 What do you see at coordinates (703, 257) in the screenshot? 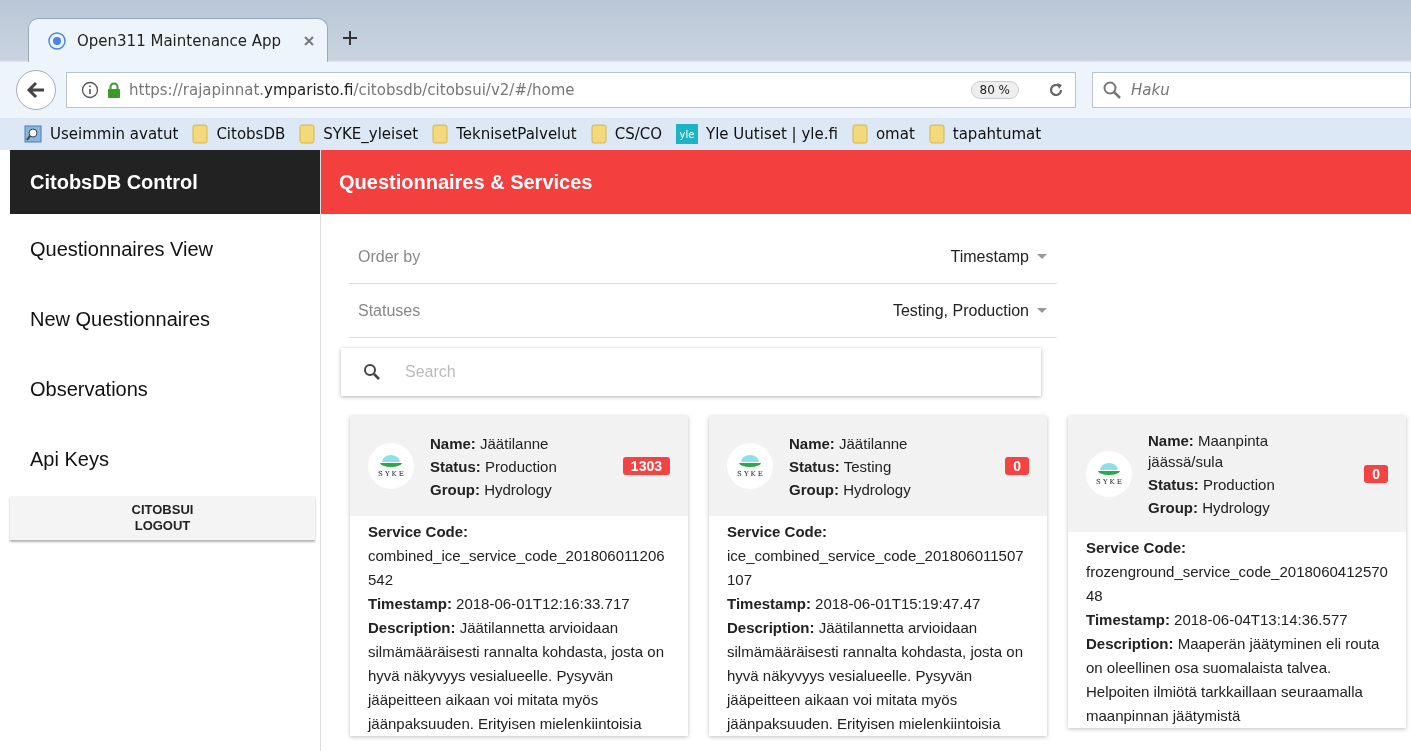
I see `filter-dropdown: Order by Timestamp` at bounding box center [703, 257].